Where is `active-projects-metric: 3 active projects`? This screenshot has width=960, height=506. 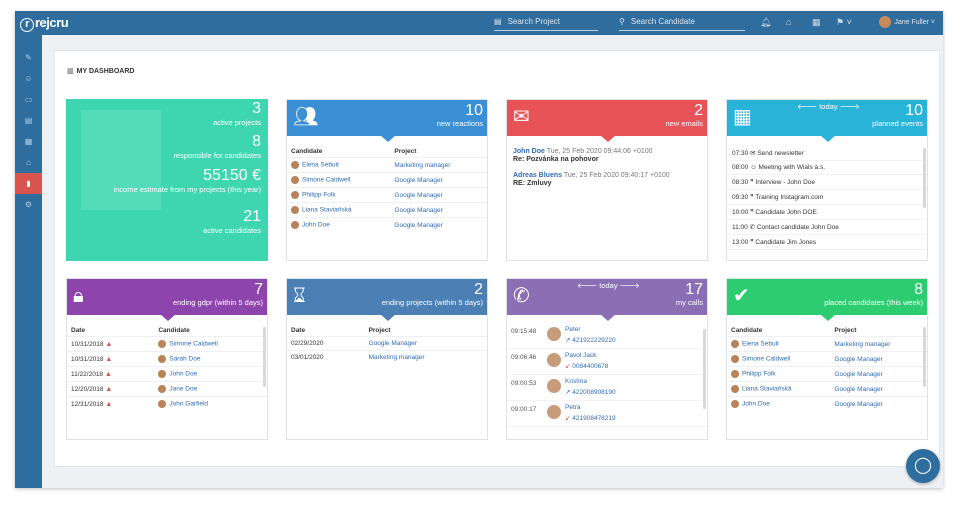 active-projects-metric: 3 active projects is located at coordinates (237, 113).